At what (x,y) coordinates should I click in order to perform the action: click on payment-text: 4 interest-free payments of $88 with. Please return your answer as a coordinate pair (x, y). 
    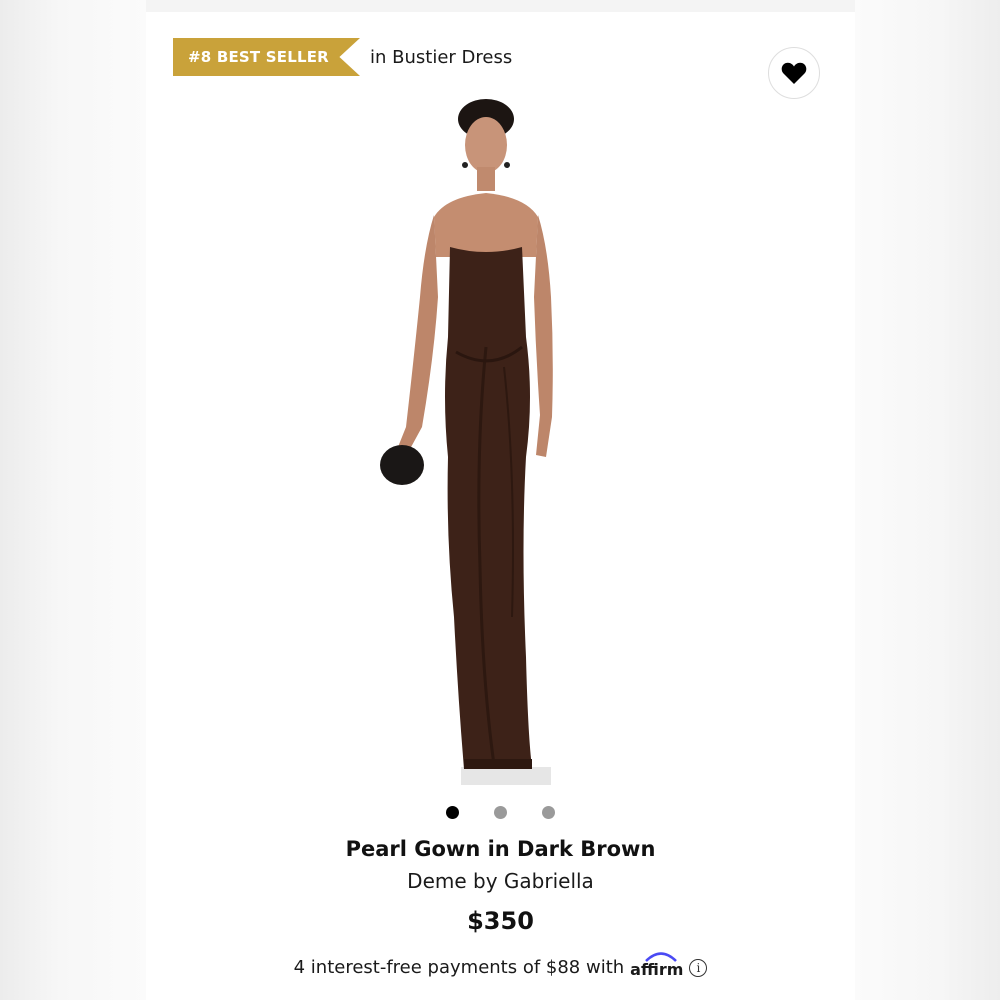
    Looking at the image, I should click on (459, 967).